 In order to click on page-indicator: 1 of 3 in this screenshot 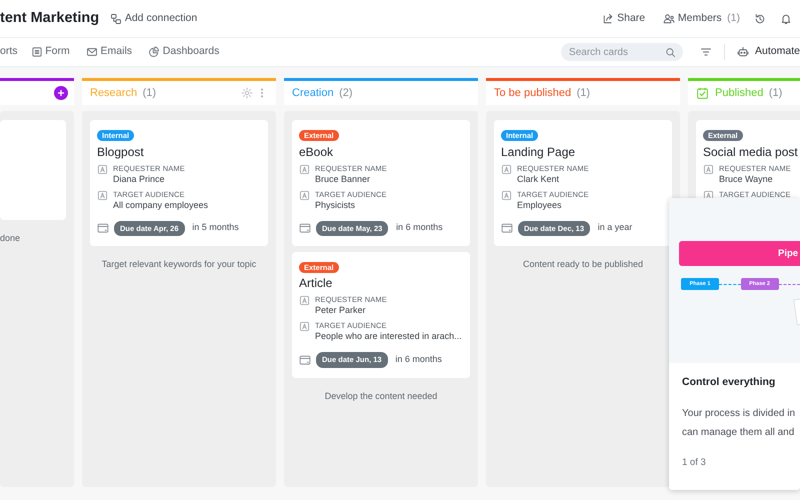, I will do `click(694, 463)`.